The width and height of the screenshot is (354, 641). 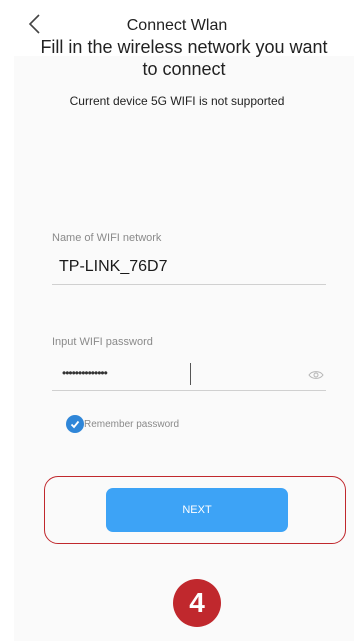 I want to click on step-badge: 4, so click(x=197, y=603).